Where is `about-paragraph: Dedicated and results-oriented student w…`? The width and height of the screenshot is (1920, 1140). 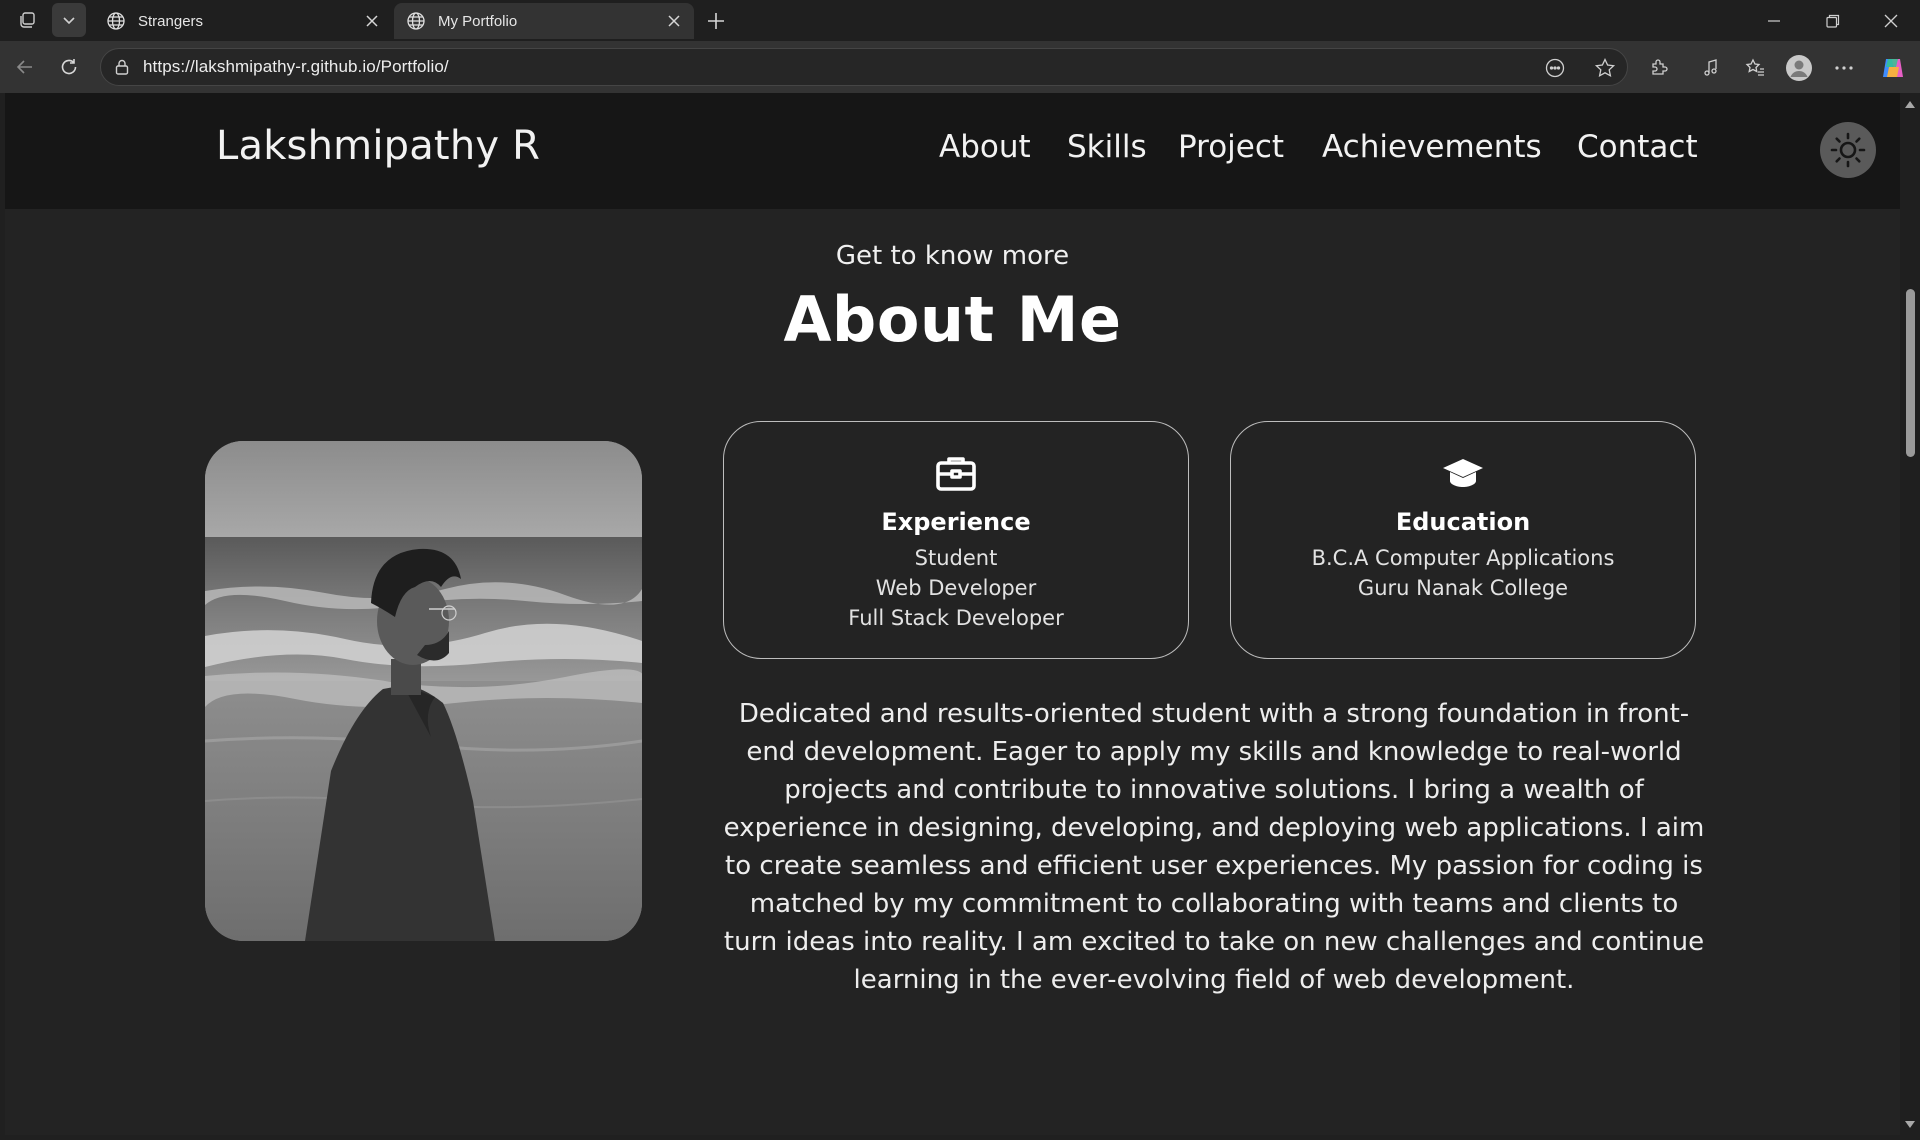 about-paragraph: Dedicated and results-oriented student w… is located at coordinates (1214, 847).